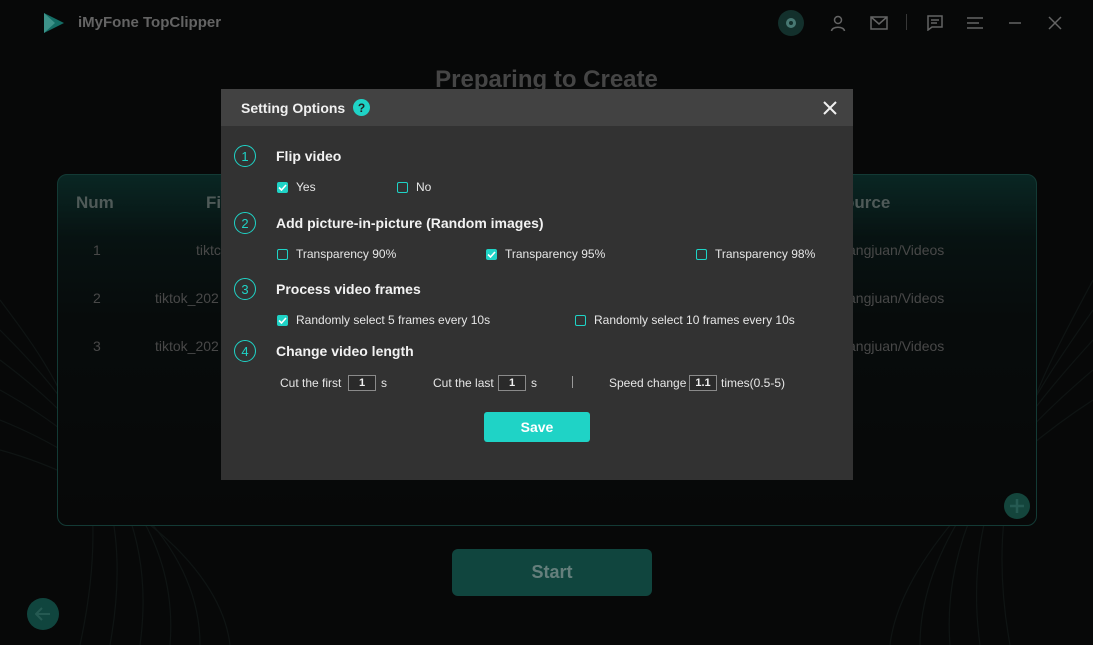  I want to click on speed-label: Speed change, so click(648, 383).